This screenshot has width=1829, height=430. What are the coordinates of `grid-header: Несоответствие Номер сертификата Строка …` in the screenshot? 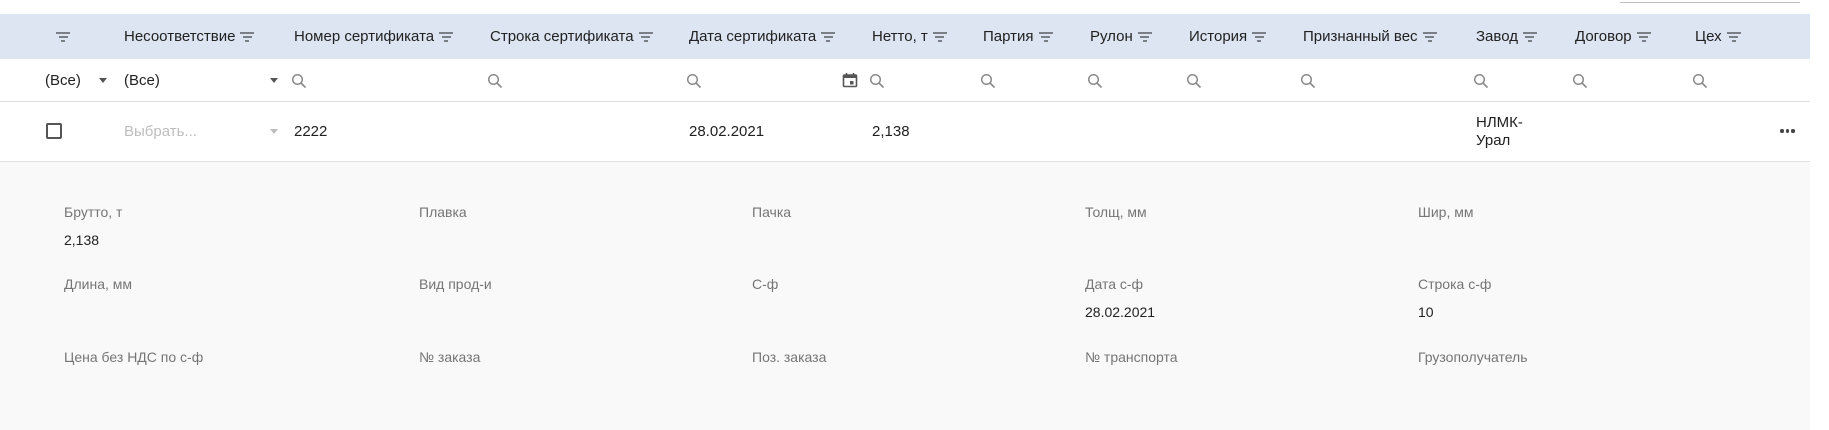 It's located at (905, 36).